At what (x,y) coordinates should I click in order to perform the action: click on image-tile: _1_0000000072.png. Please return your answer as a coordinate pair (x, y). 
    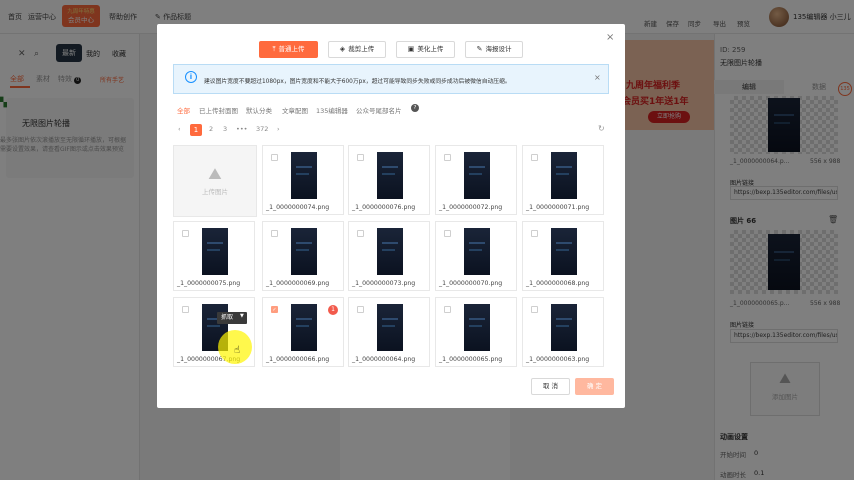
    Looking at the image, I should click on (476, 180).